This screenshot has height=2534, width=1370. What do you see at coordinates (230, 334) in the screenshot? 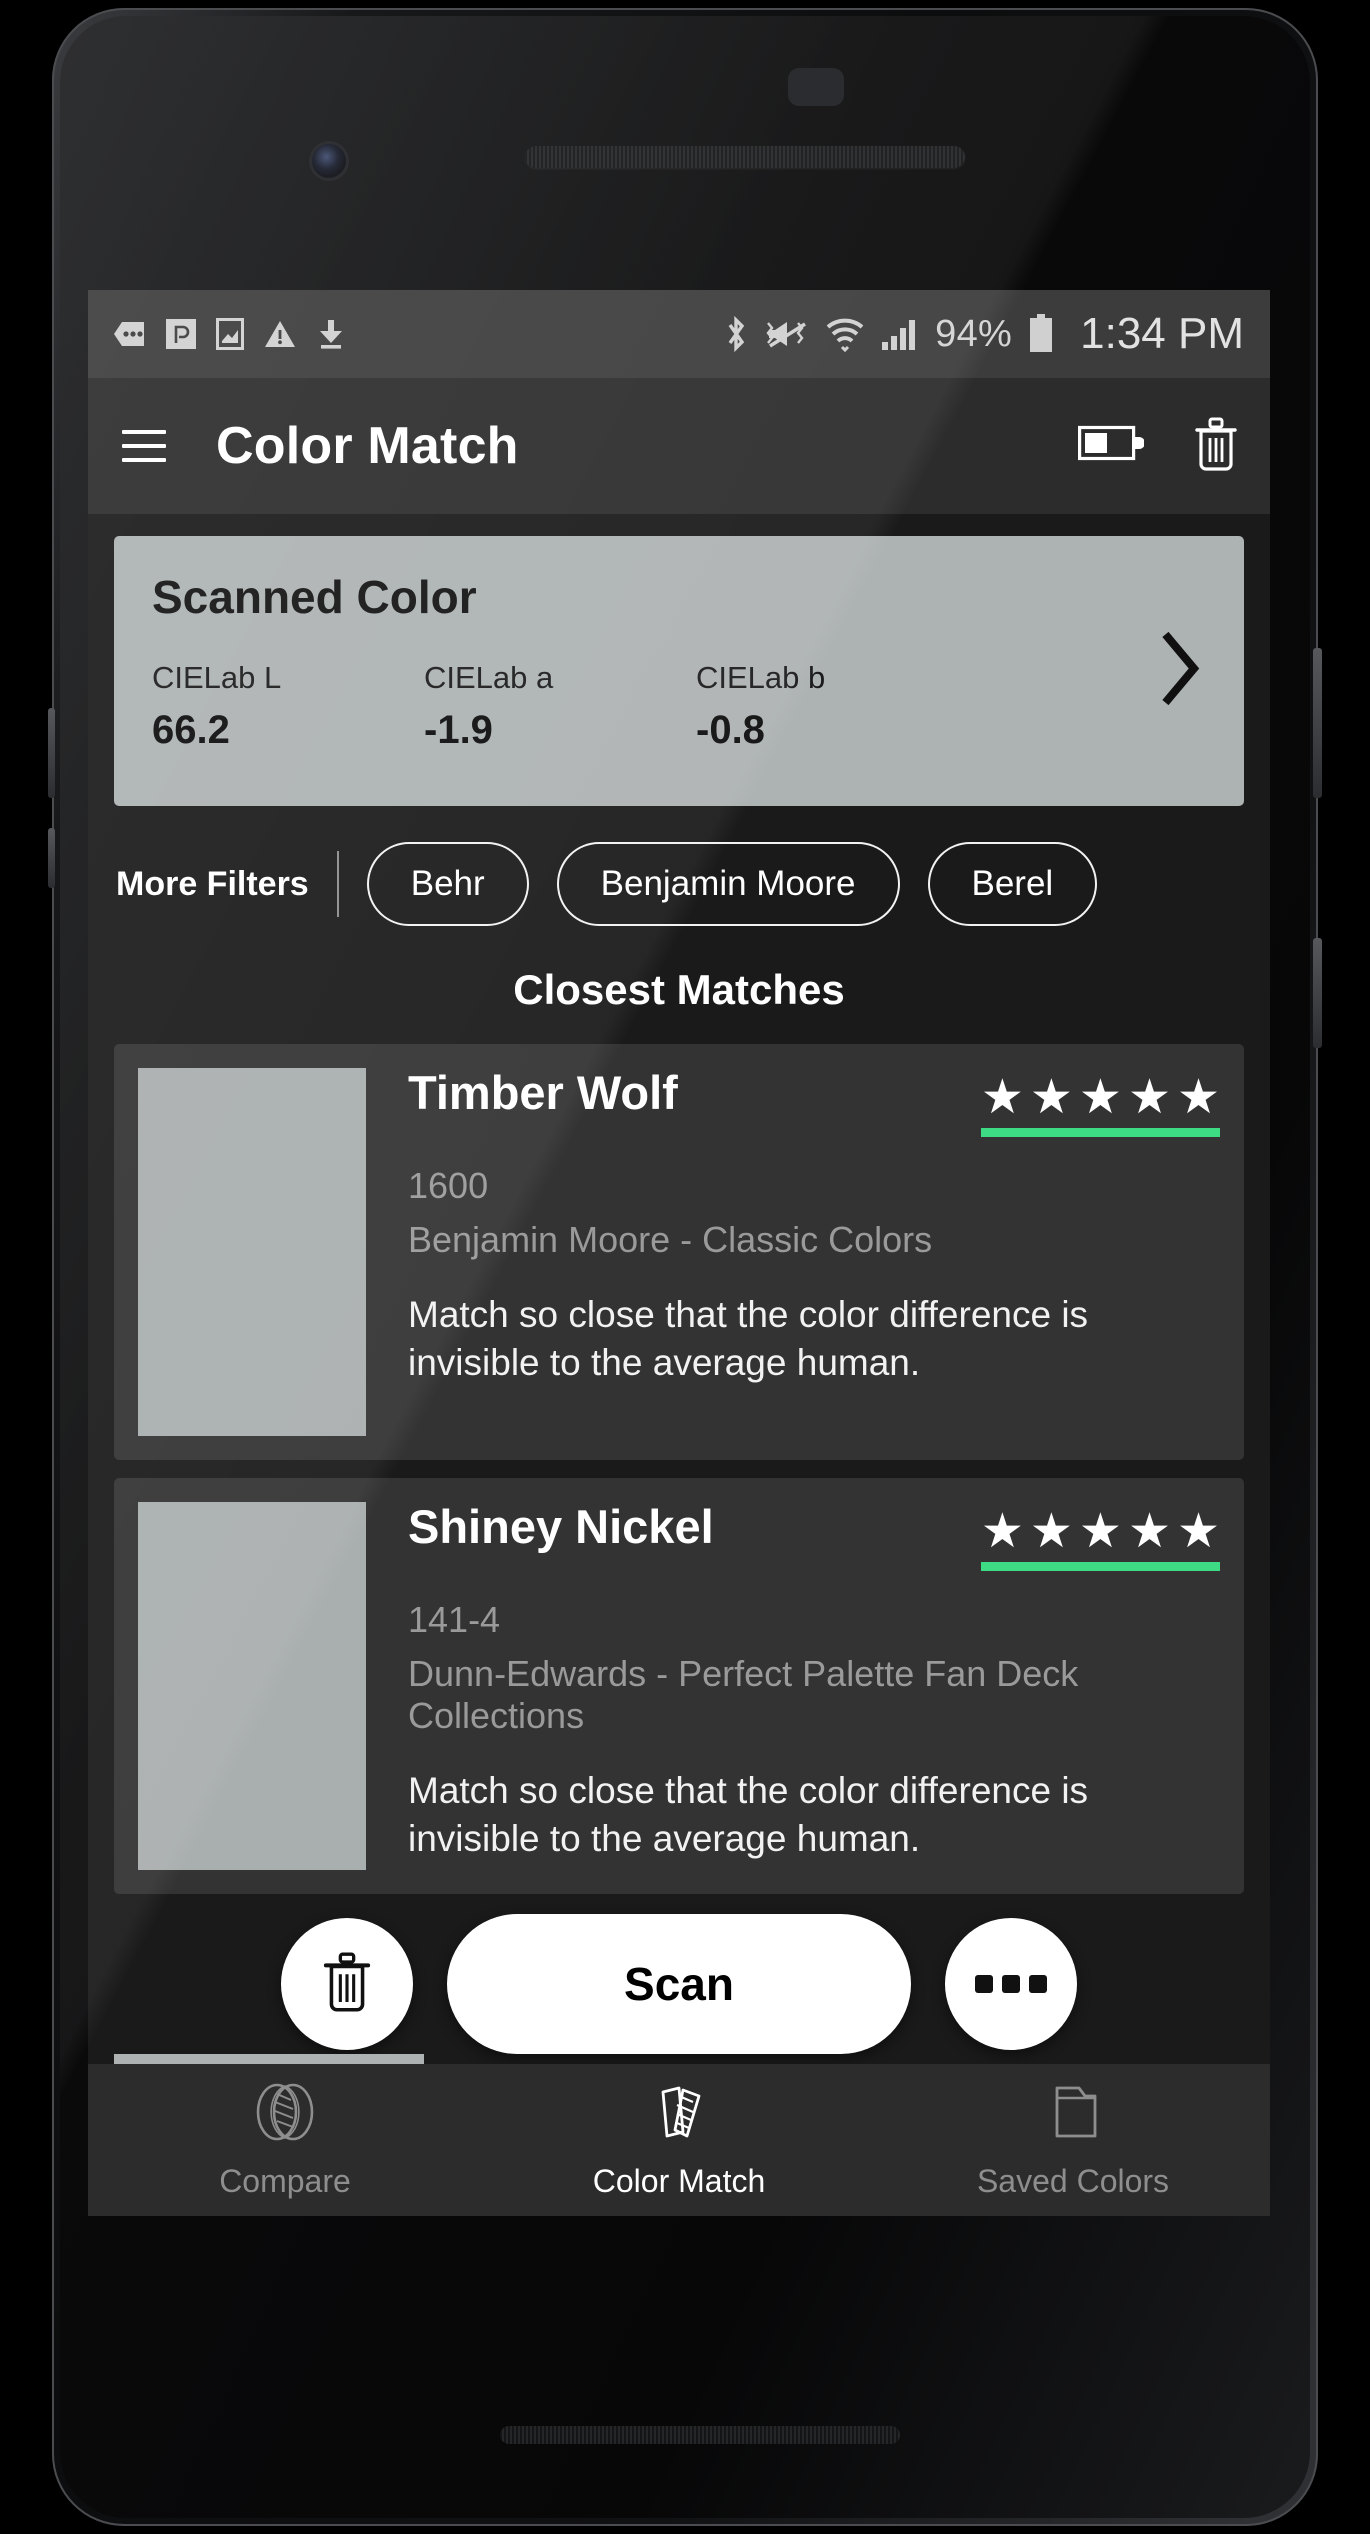
I see `image-icon` at bounding box center [230, 334].